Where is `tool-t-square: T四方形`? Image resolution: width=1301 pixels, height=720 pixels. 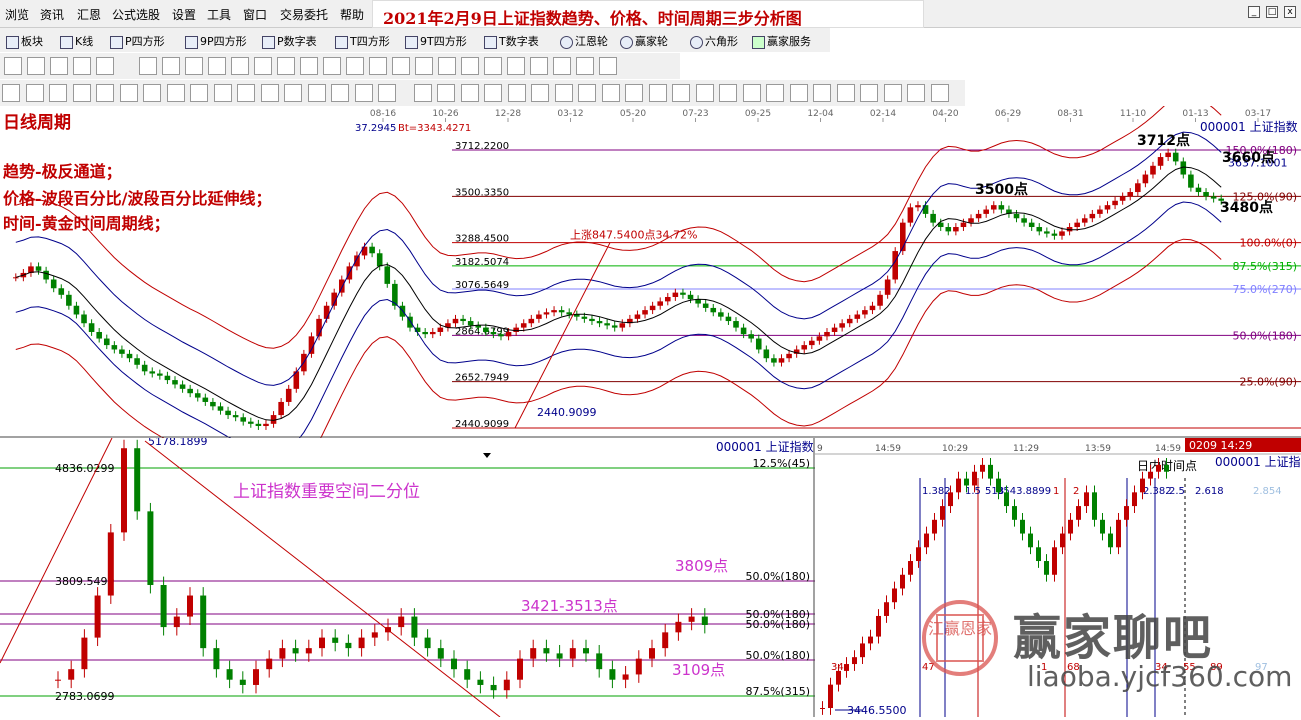 tool-t-square: T四方形 is located at coordinates (362, 41).